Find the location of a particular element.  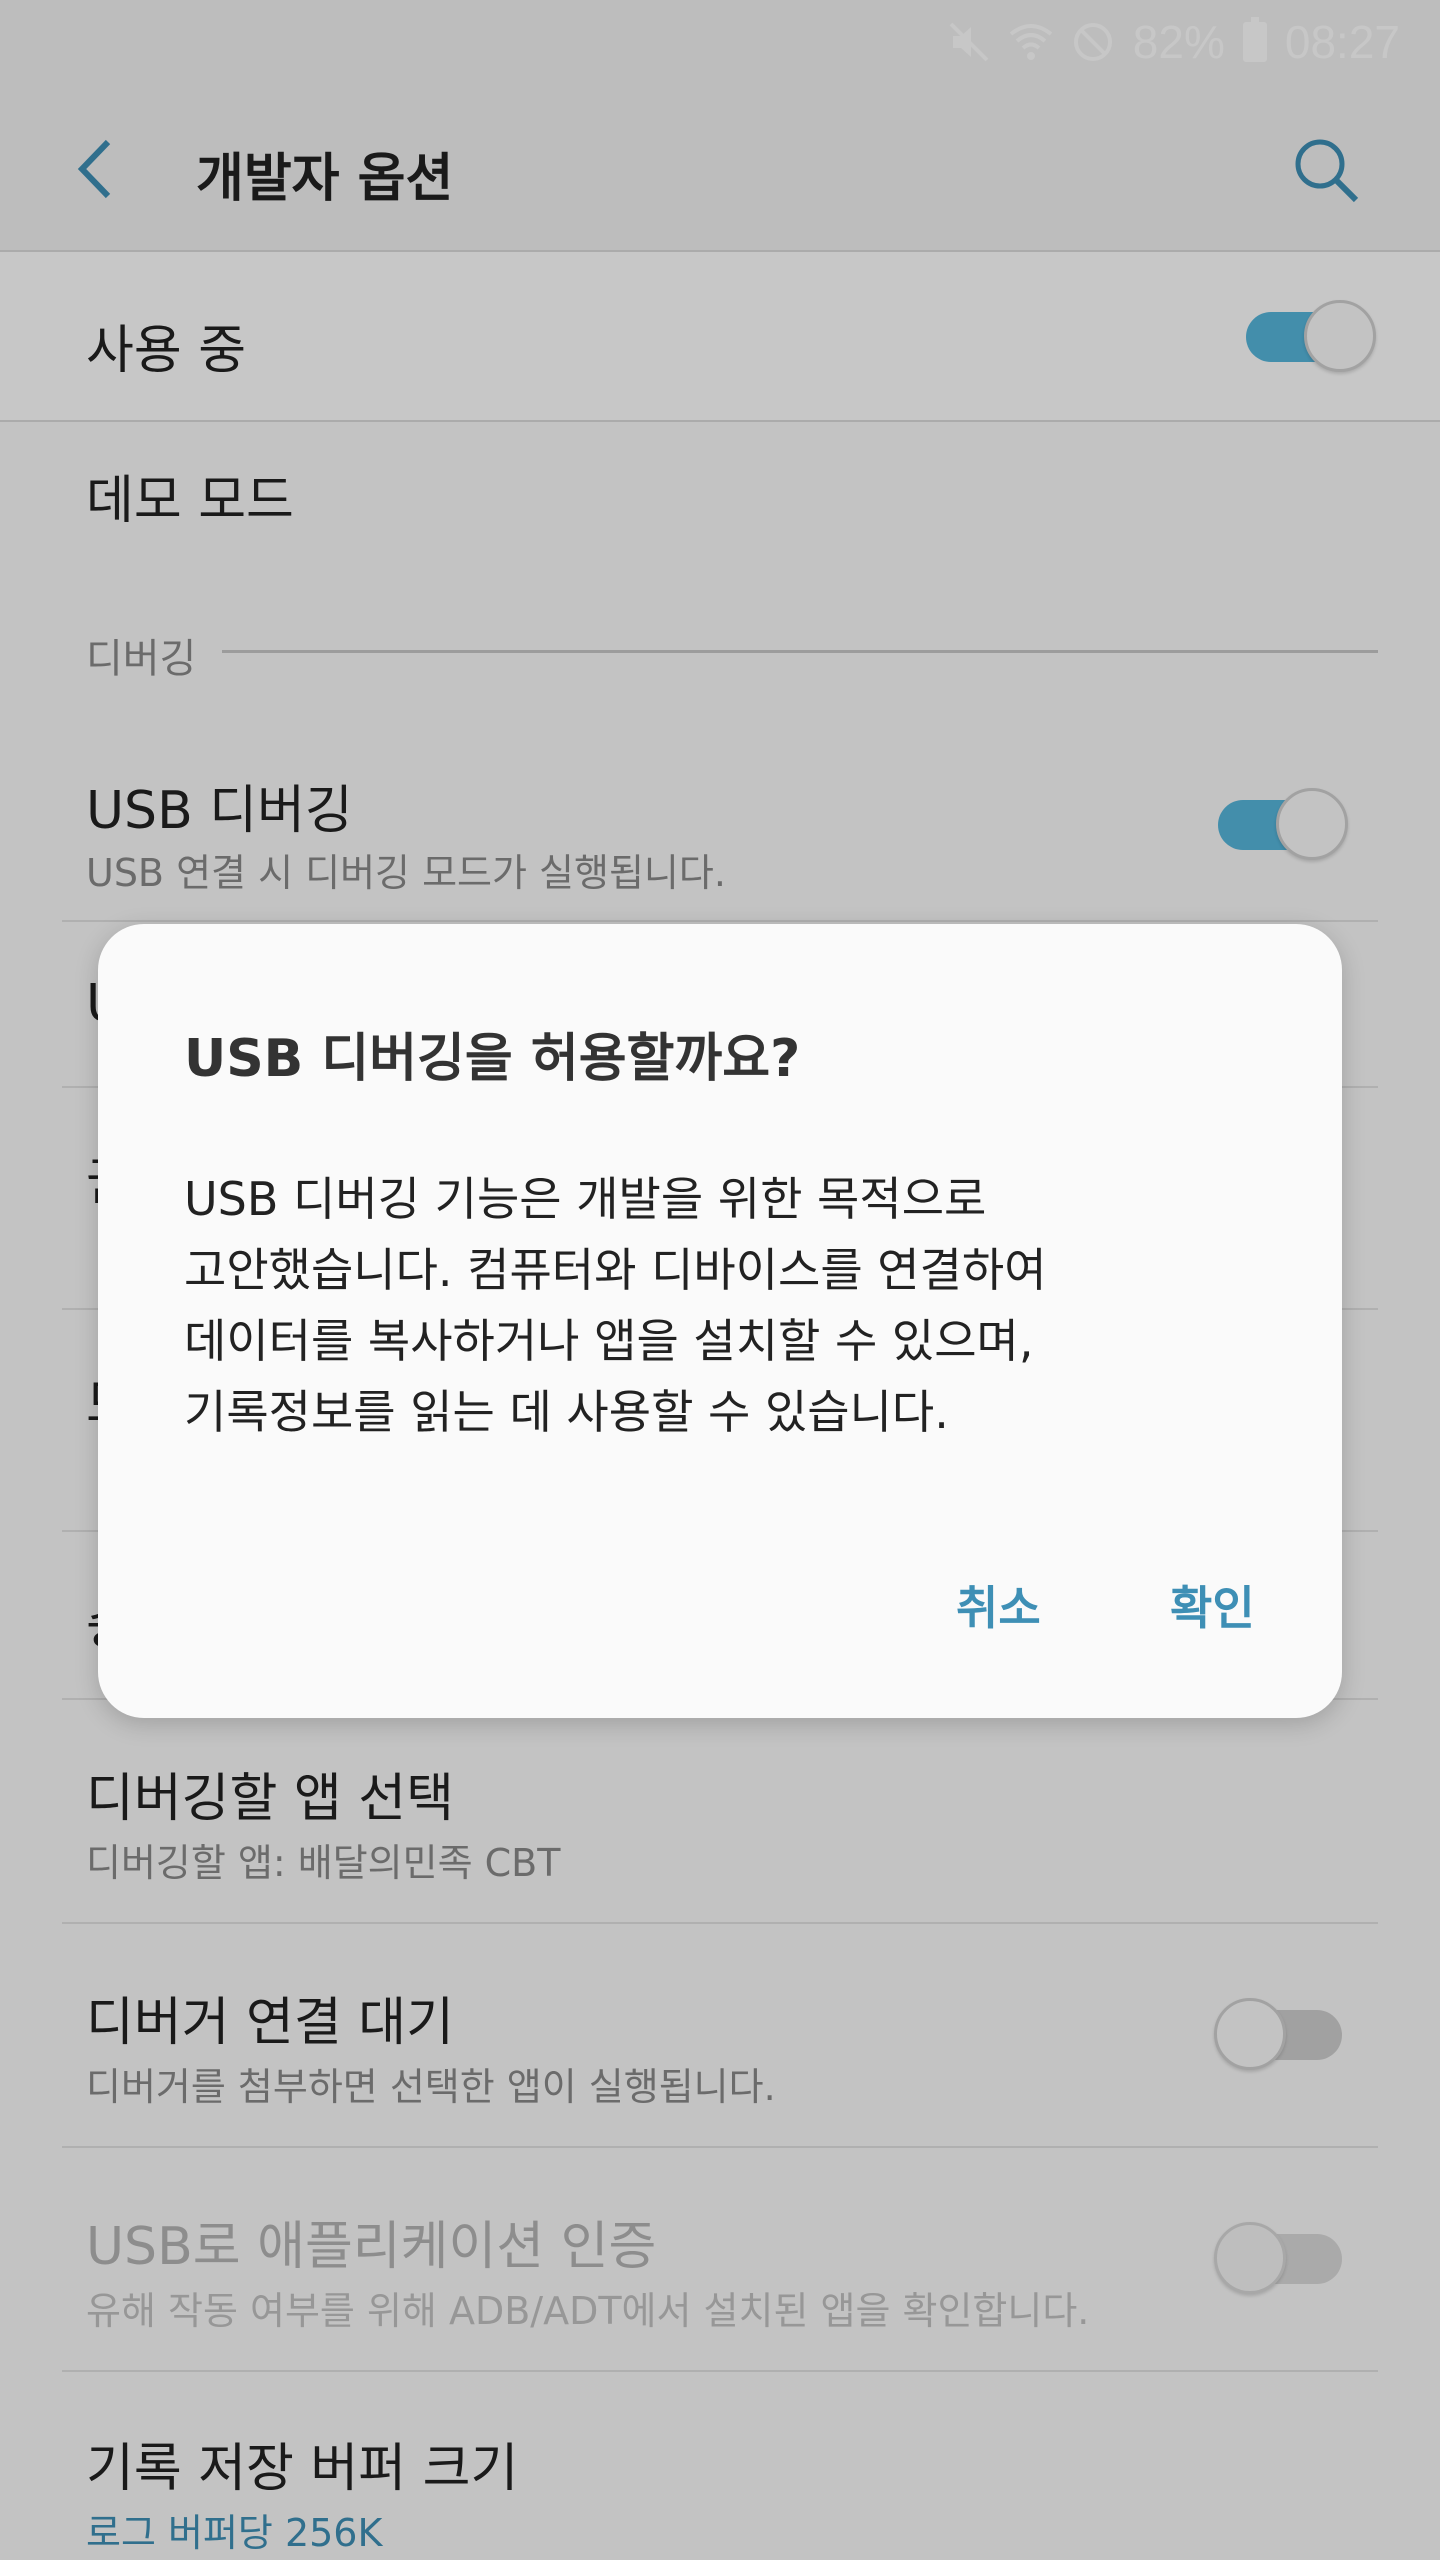

dialog-message-line: 데이터를 복사하거나 앱을 설치할 수 있으며, is located at coordinates (609, 1341).